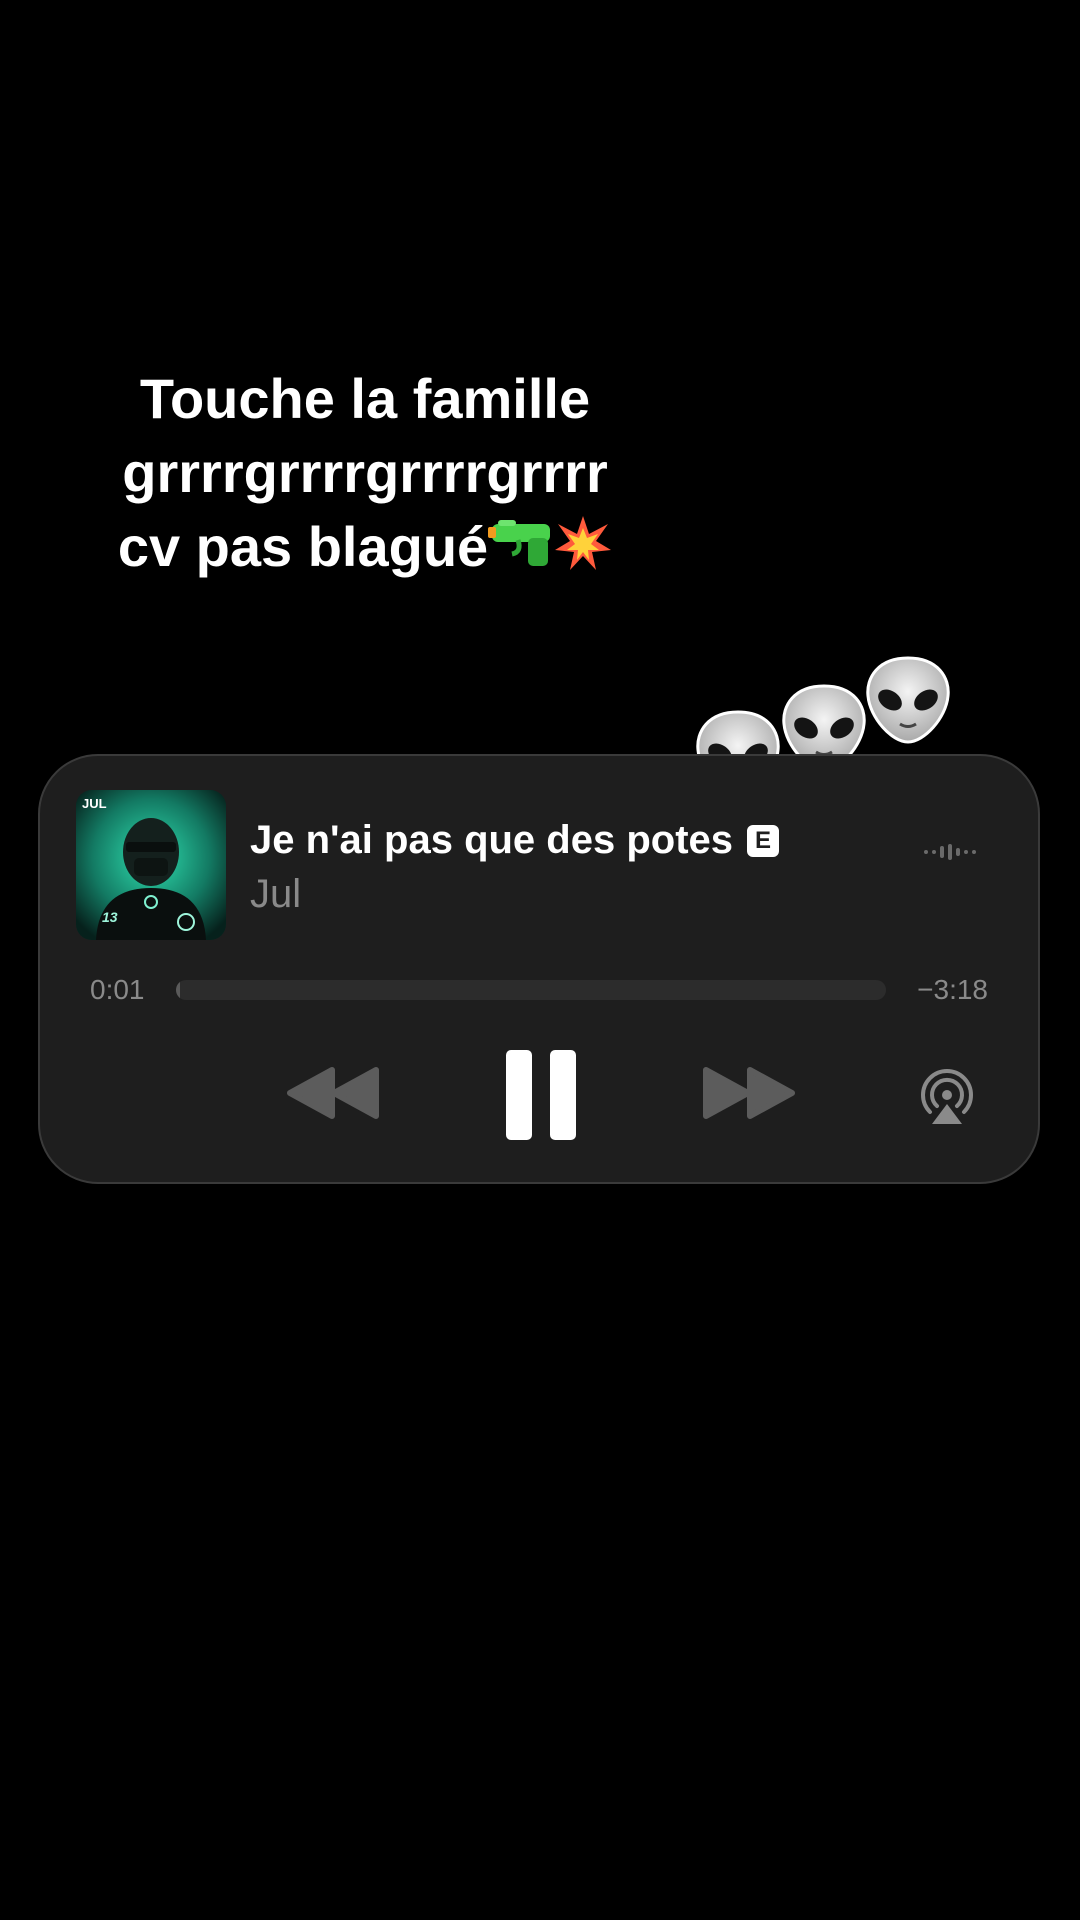 This screenshot has width=1080, height=1920. Describe the element at coordinates (763, 840) in the screenshot. I see `explicit-badge: E` at that location.